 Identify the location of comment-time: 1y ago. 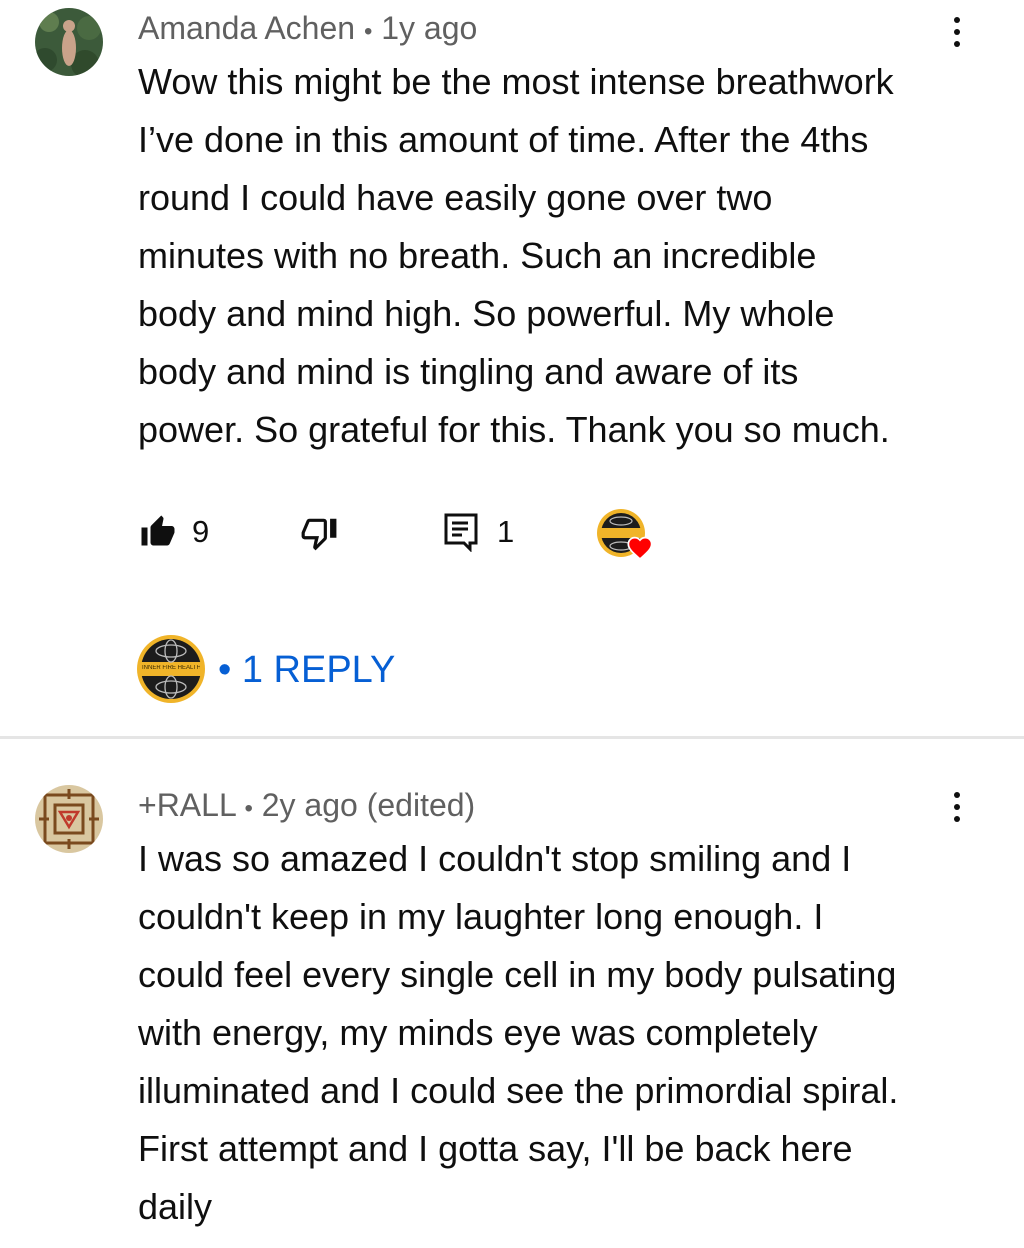
(429, 28).